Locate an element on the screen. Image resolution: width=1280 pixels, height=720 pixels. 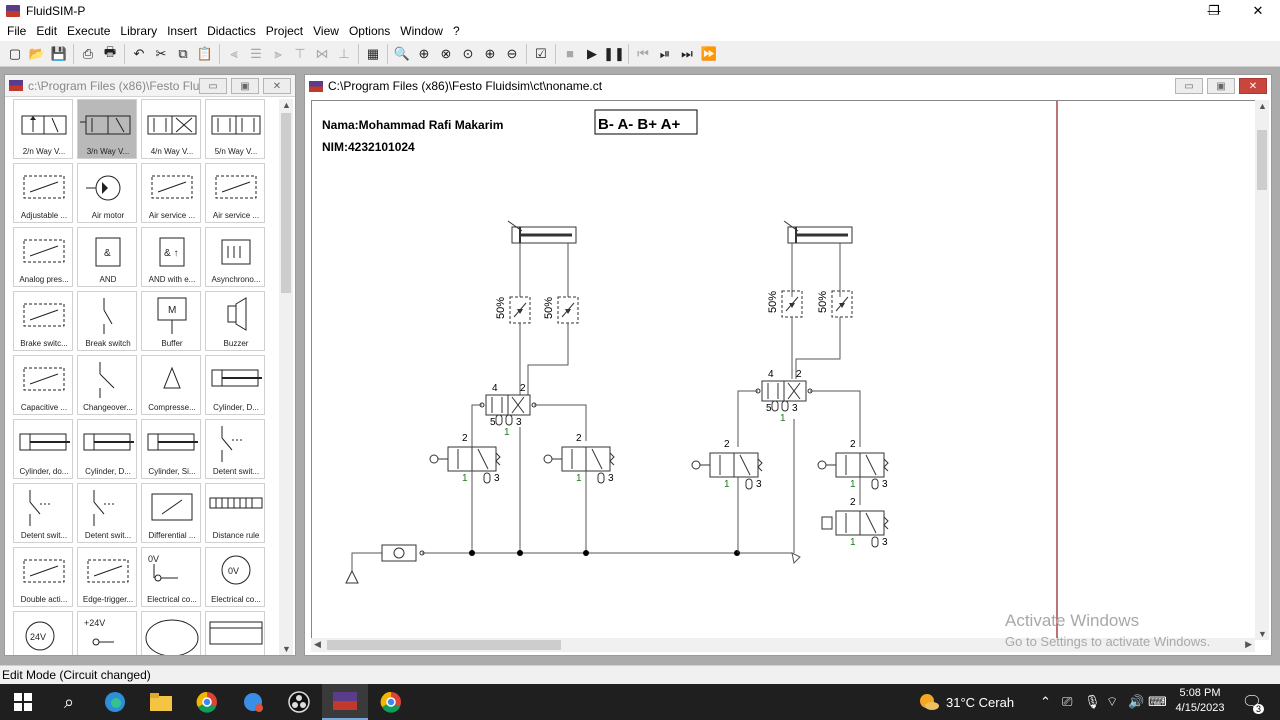
play-icon: ▶ is located at coordinates (592, 54).